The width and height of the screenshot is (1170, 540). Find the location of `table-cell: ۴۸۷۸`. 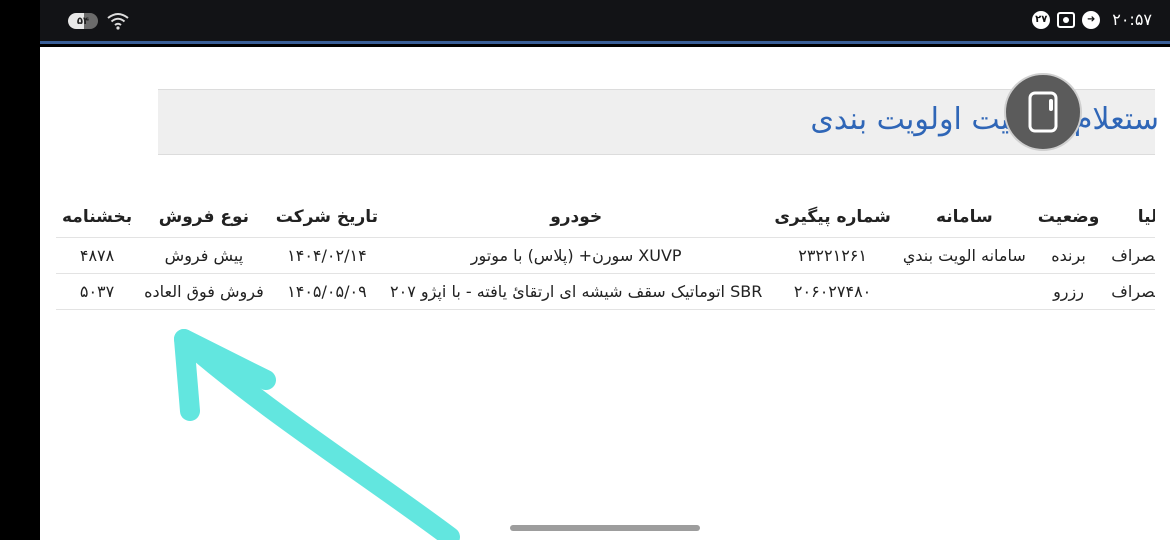

table-cell: ۴۸۷۸ is located at coordinates (97, 255).